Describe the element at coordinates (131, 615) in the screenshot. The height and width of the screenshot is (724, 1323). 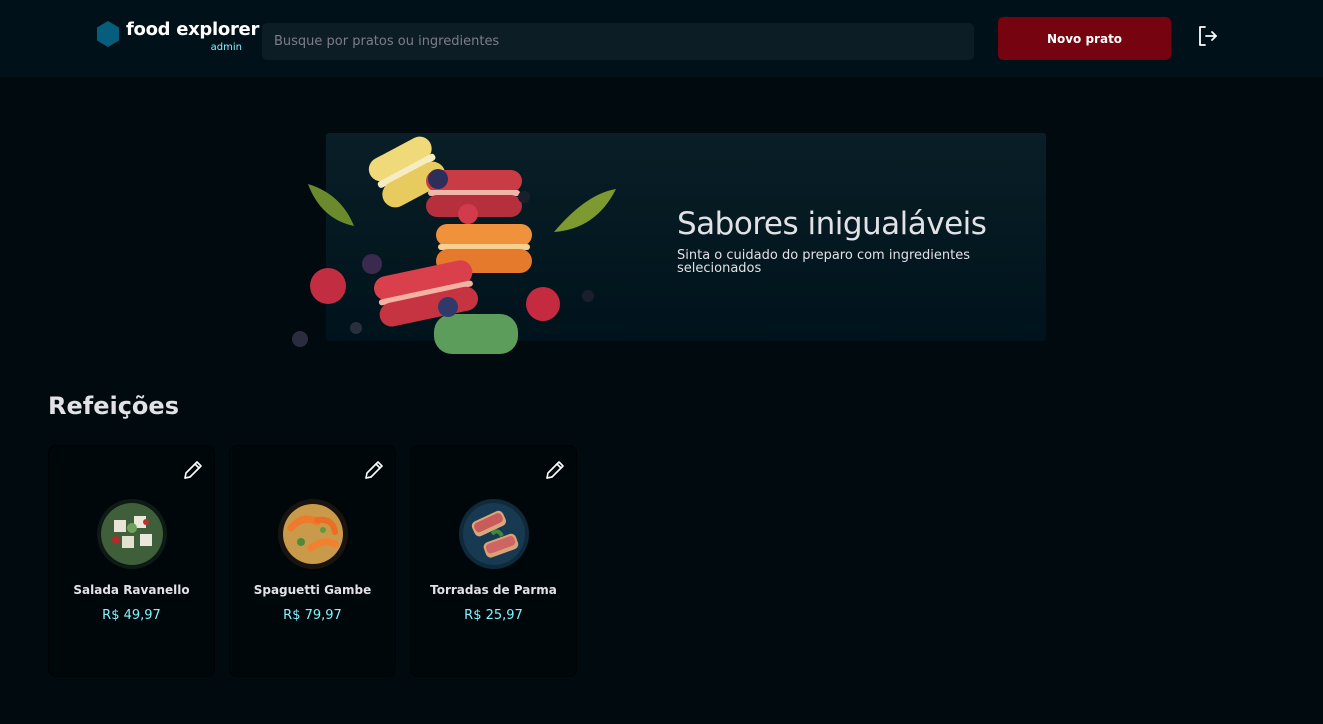
I see `dish-price: R$ 49,97` at that location.